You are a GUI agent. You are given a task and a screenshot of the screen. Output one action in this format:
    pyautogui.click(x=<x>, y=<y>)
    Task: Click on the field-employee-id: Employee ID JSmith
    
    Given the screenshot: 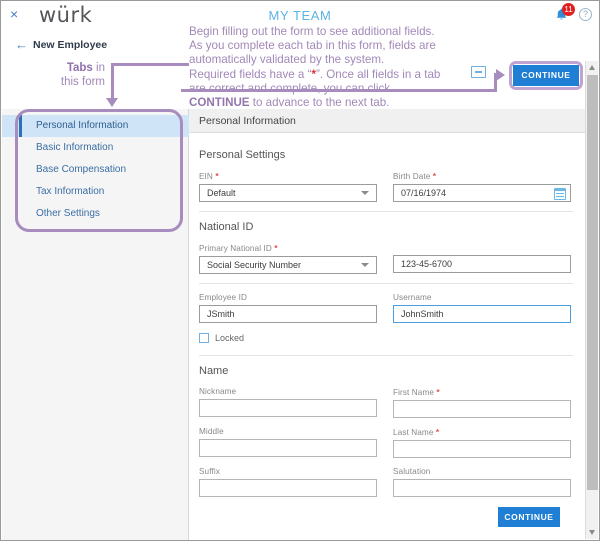 What is the action you would take?
    pyautogui.click(x=288, y=308)
    